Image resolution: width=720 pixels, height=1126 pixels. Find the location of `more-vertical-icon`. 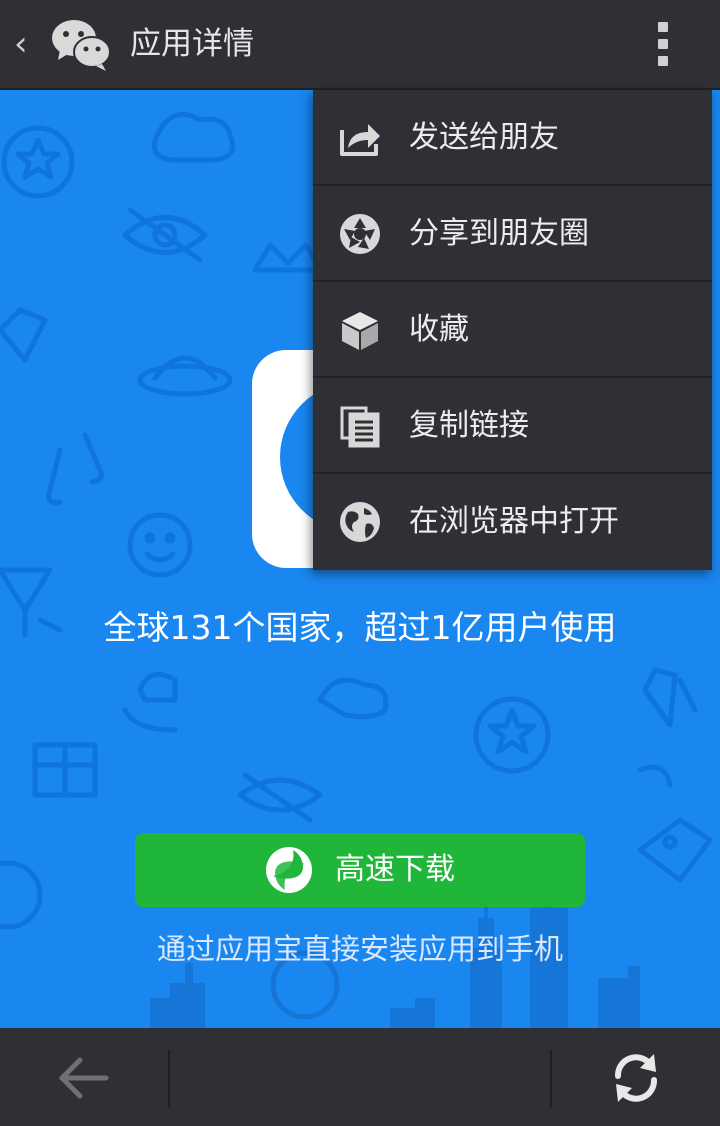

more-vertical-icon is located at coordinates (663, 44).